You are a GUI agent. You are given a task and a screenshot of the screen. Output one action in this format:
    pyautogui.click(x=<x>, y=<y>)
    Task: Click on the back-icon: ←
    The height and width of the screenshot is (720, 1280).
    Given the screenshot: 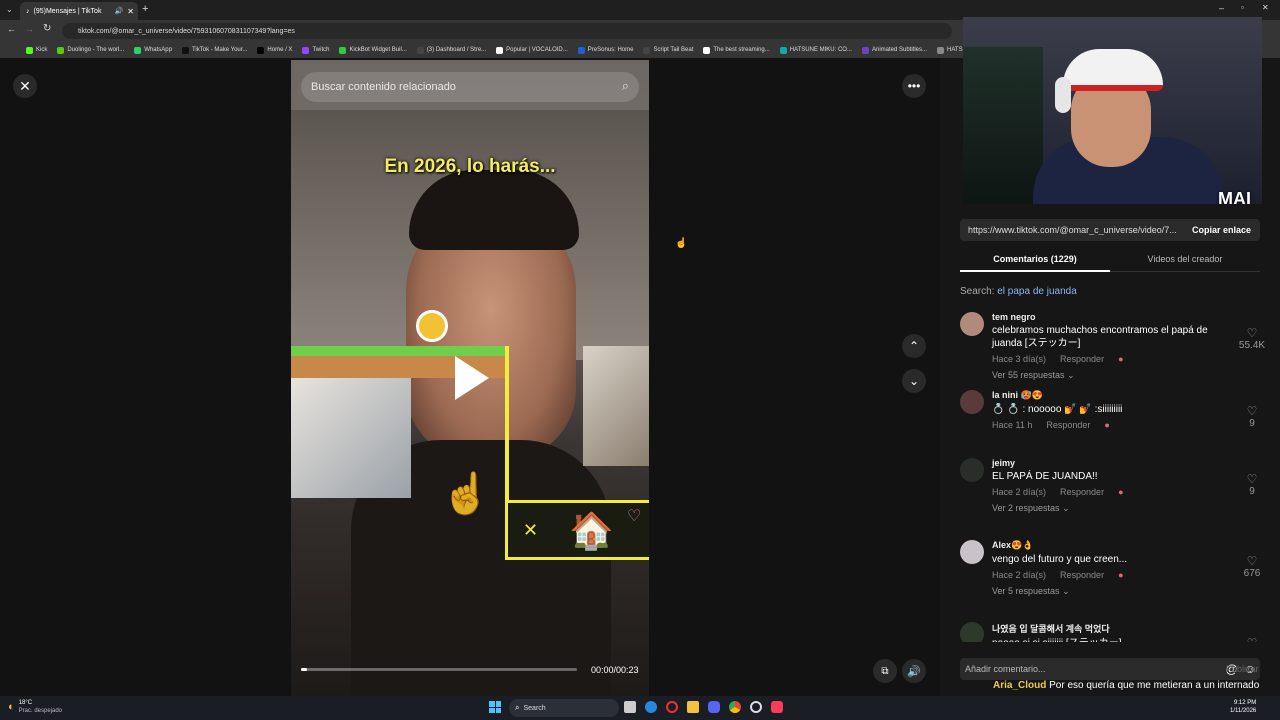 What is the action you would take?
    pyautogui.click(x=11, y=29)
    